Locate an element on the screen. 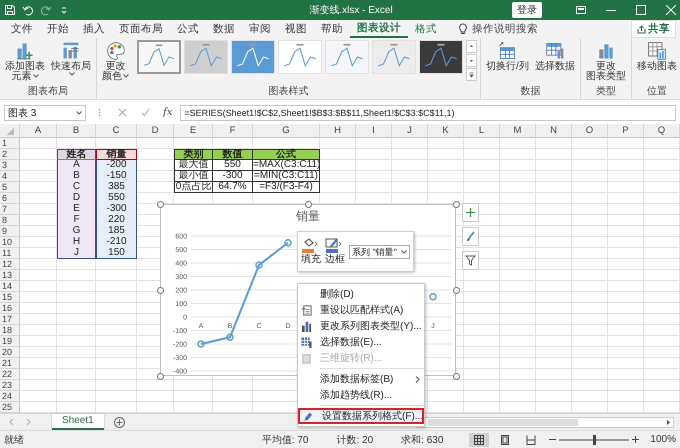  table-cell: G is located at coordinates (76, 231).